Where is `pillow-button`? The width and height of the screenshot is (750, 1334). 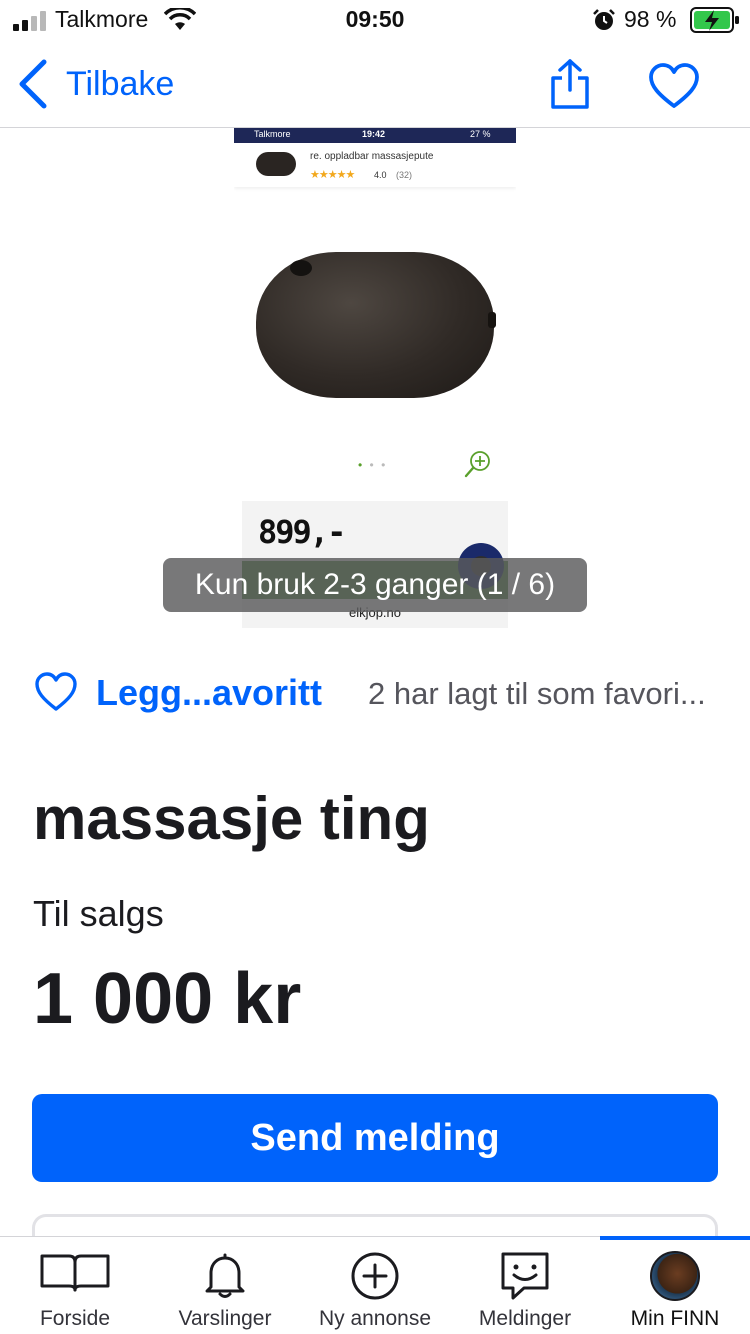
pillow-button is located at coordinates (301, 268).